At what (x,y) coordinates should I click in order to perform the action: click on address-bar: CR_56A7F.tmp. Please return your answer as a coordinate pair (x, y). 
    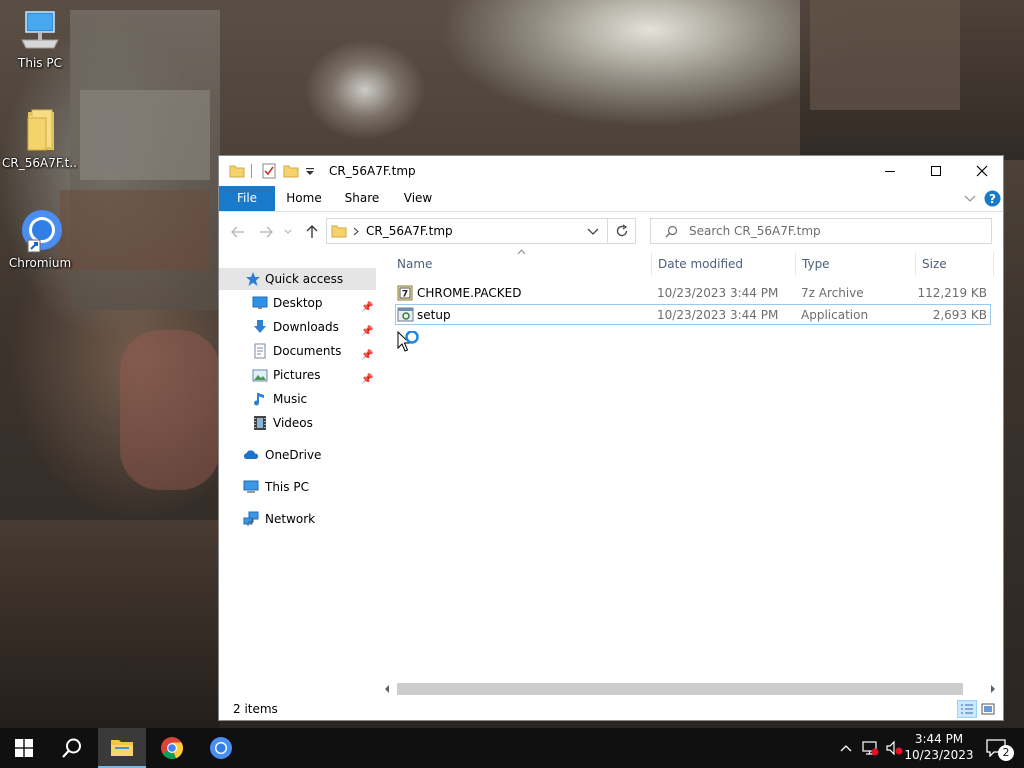
    Looking at the image, I should click on (467, 231).